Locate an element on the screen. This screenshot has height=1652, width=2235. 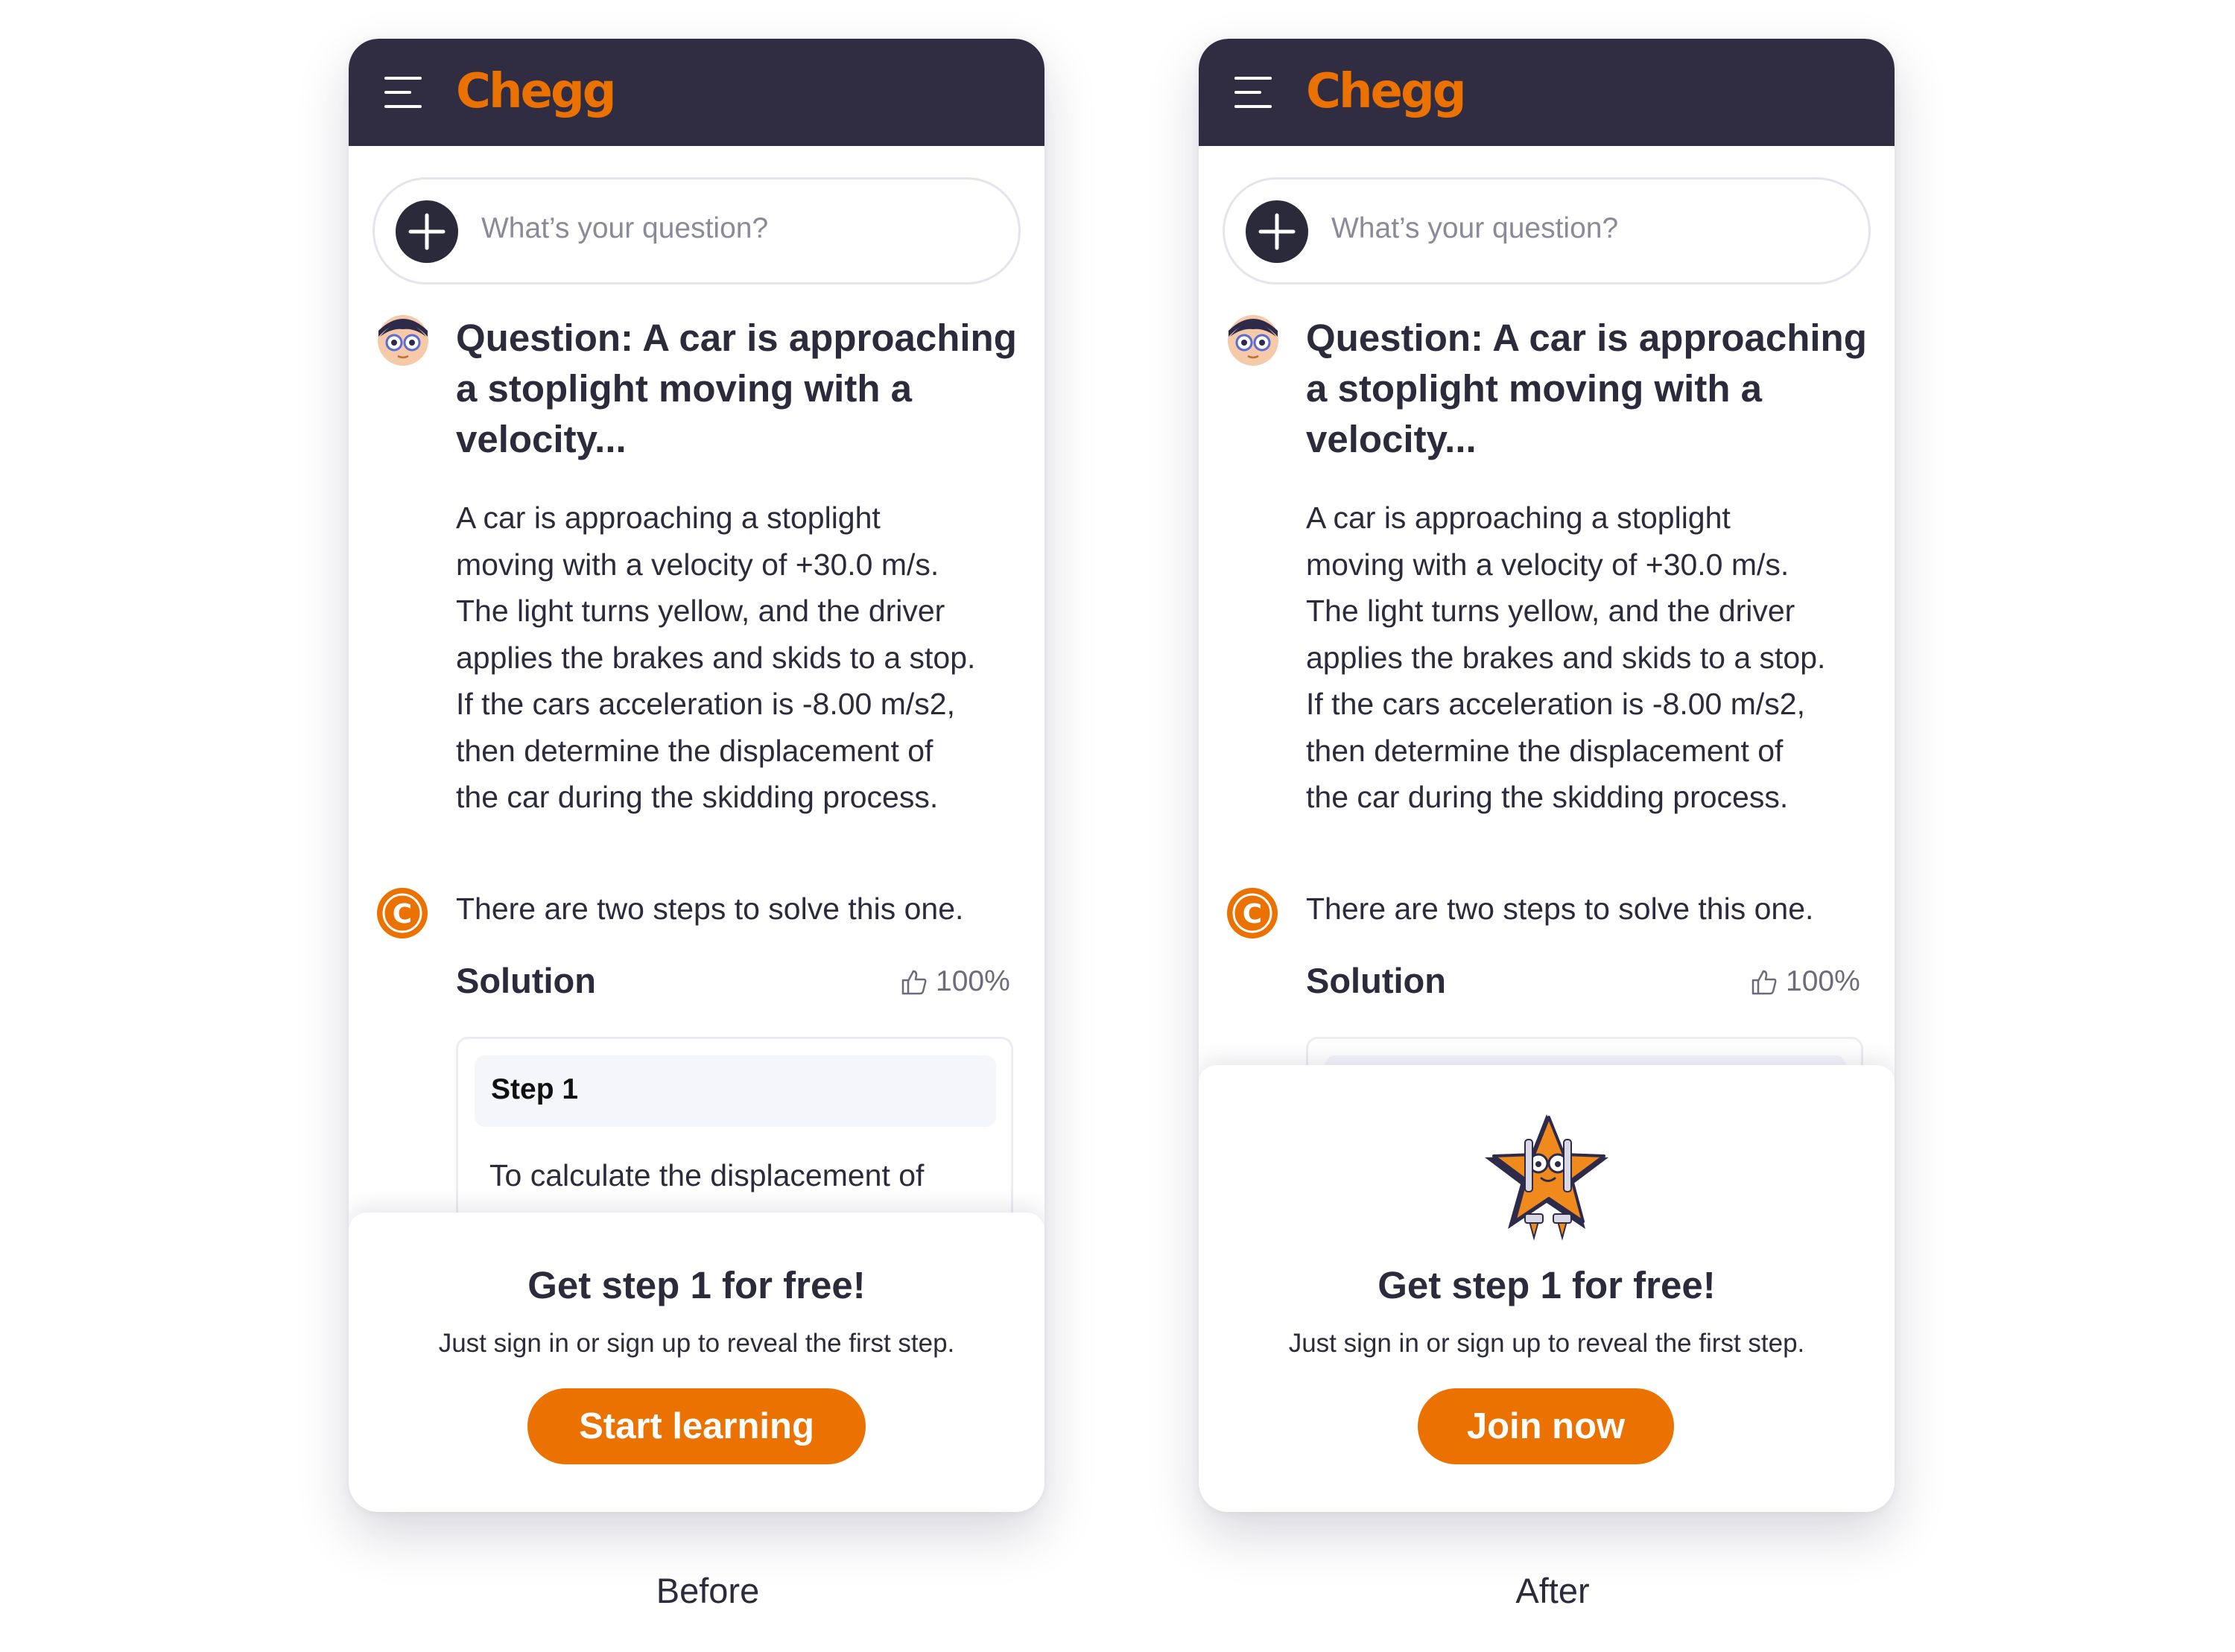
join-now-button: Join now is located at coordinates (1546, 1426).